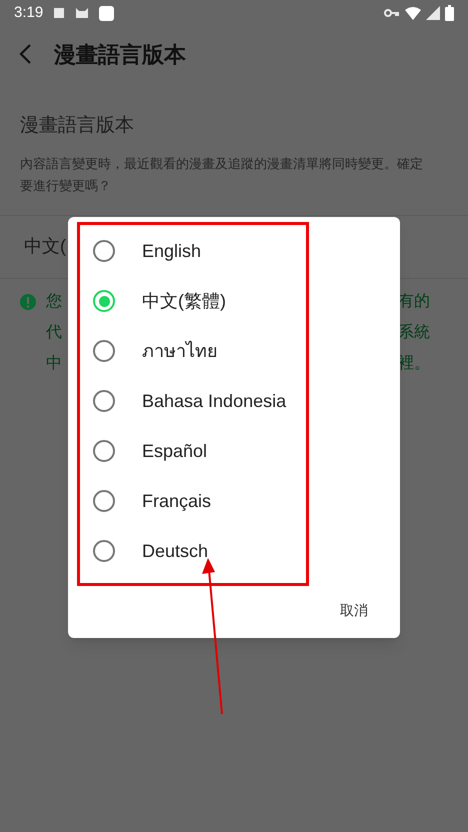  Describe the element at coordinates (45, 246) in the screenshot. I see `current-language: 中文(` at that location.